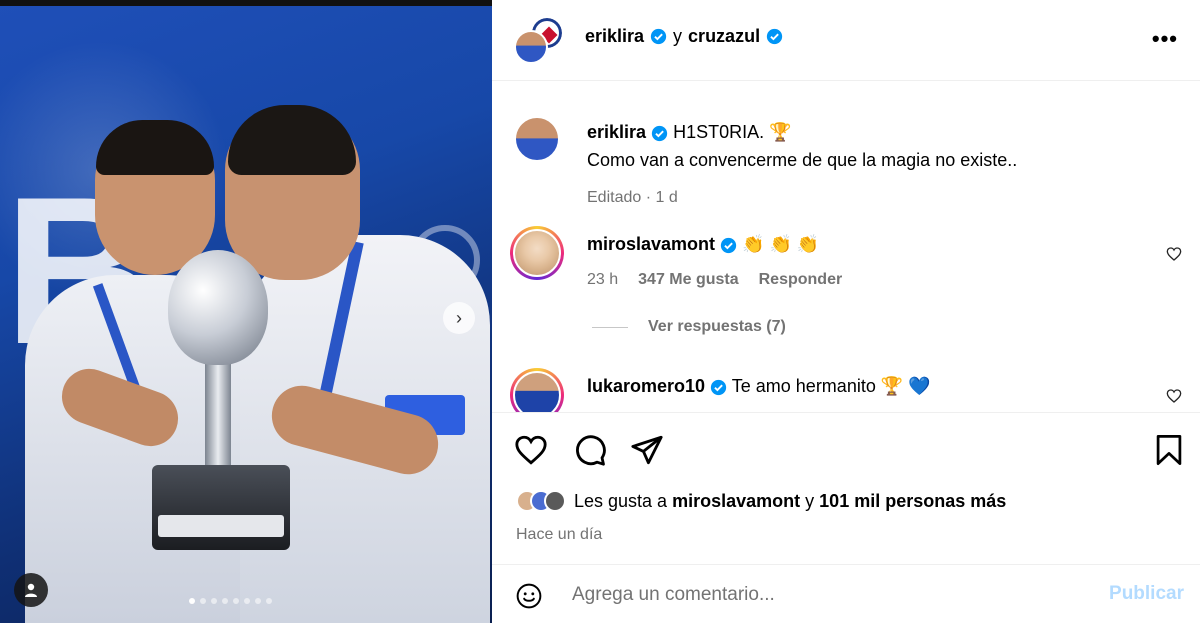  I want to click on caption-title: H1ST0RIA., so click(719, 132).